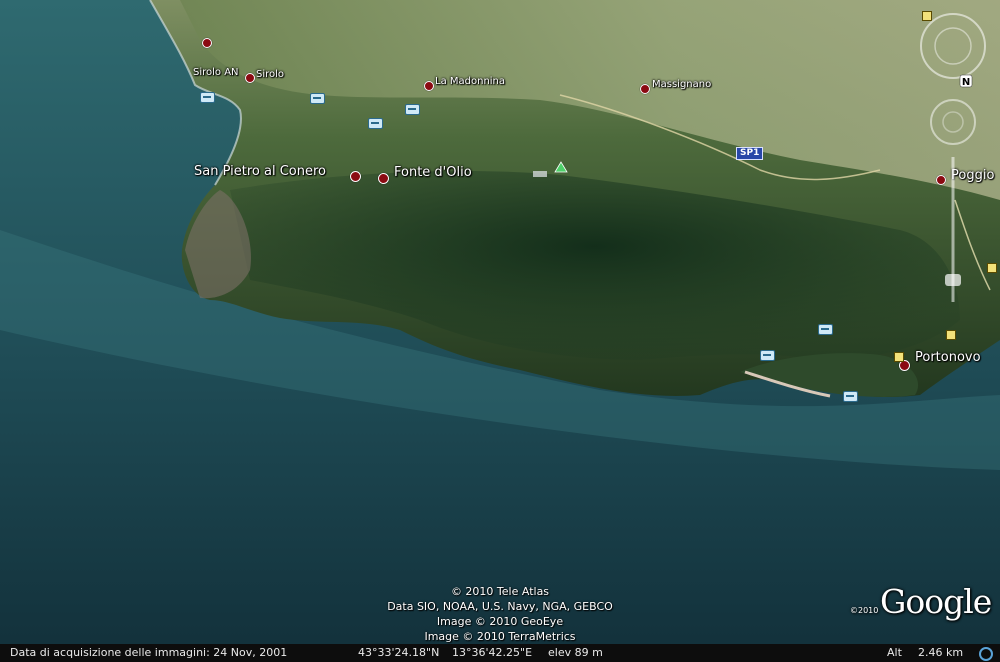  What do you see at coordinates (216, 72) in the screenshot?
I see `label-sirolo-an: Sirolo AN` at bounding box center [216, 72].